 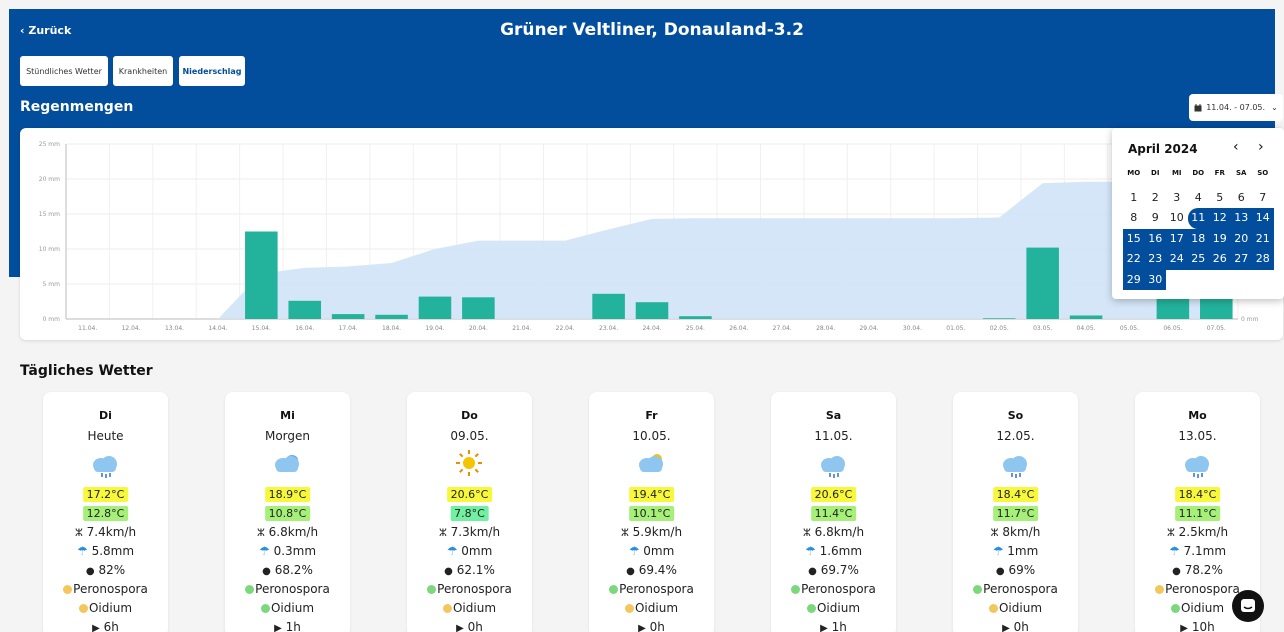 I want to click on wind-speed: ⵣ 8km/h, so click(x=1015, y=532).